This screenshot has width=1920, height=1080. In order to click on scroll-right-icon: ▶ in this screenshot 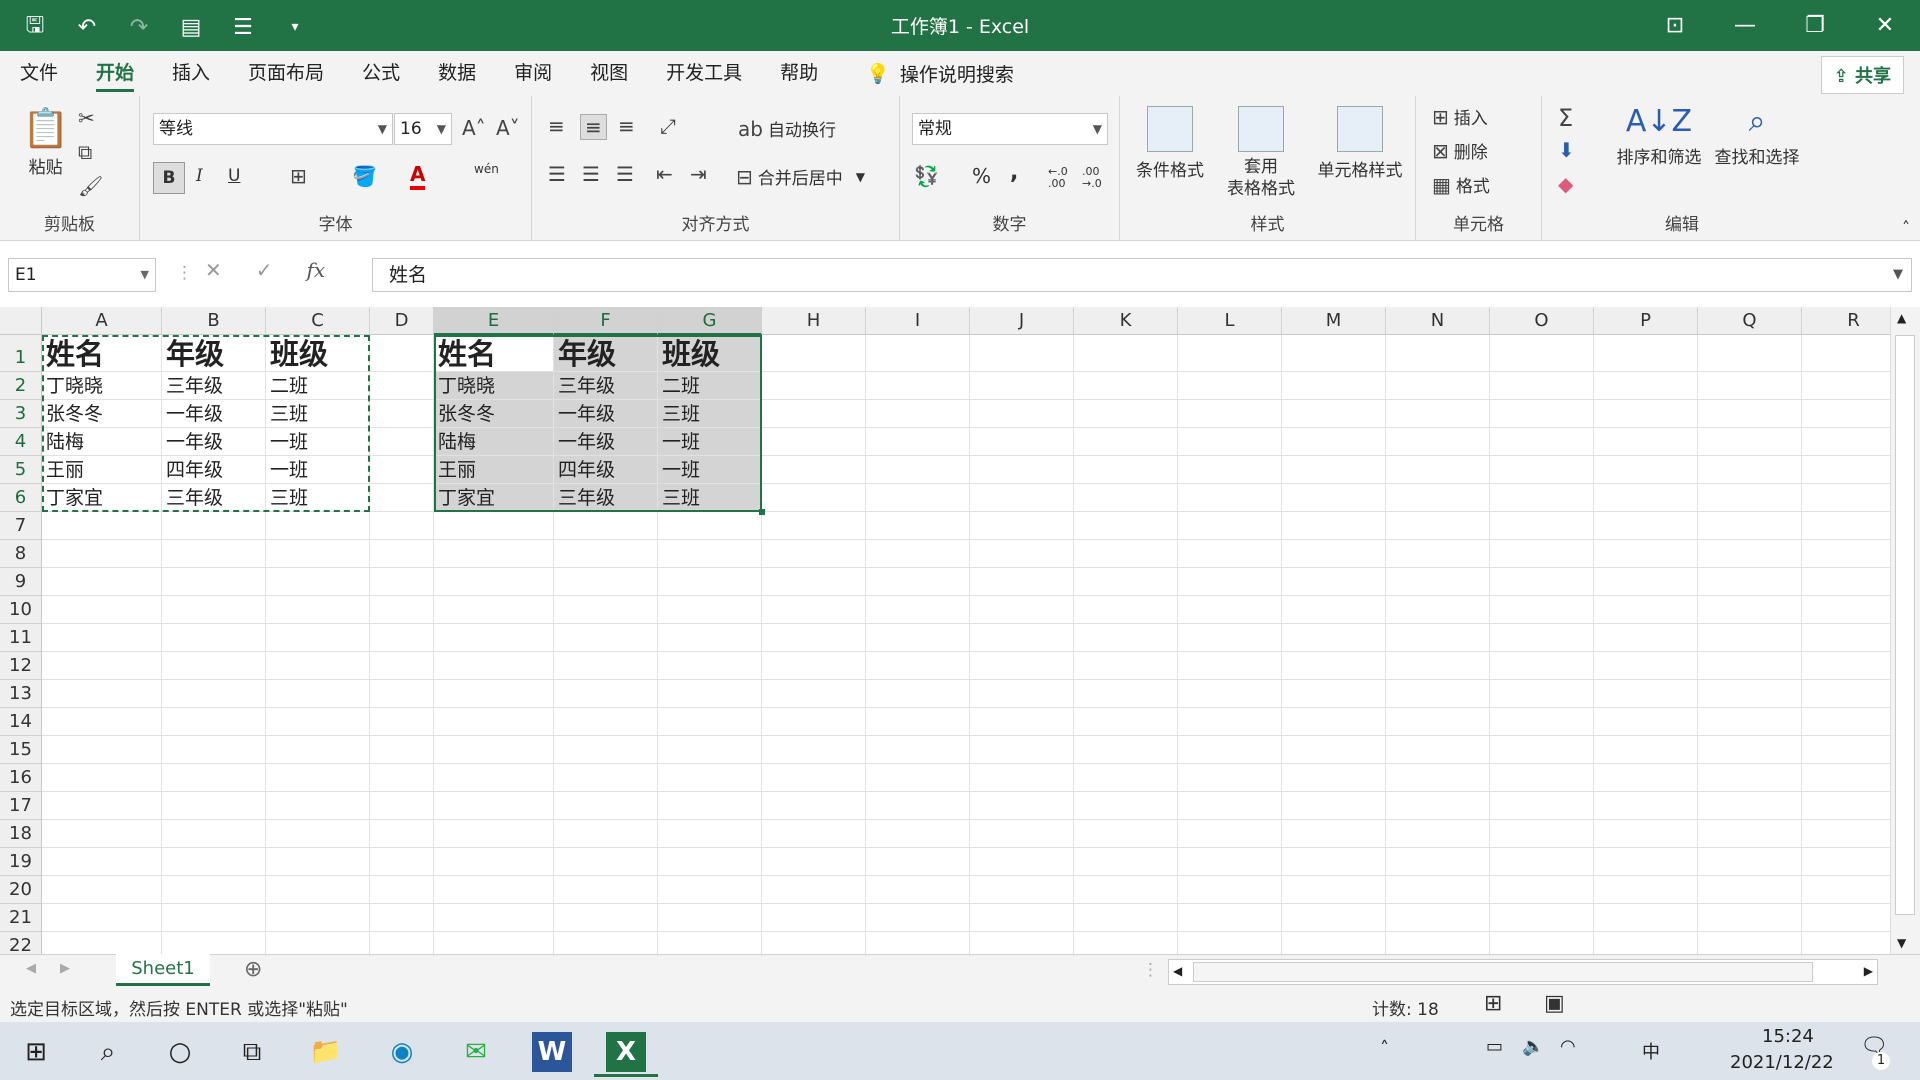, I will do `click(1868, 971)`.